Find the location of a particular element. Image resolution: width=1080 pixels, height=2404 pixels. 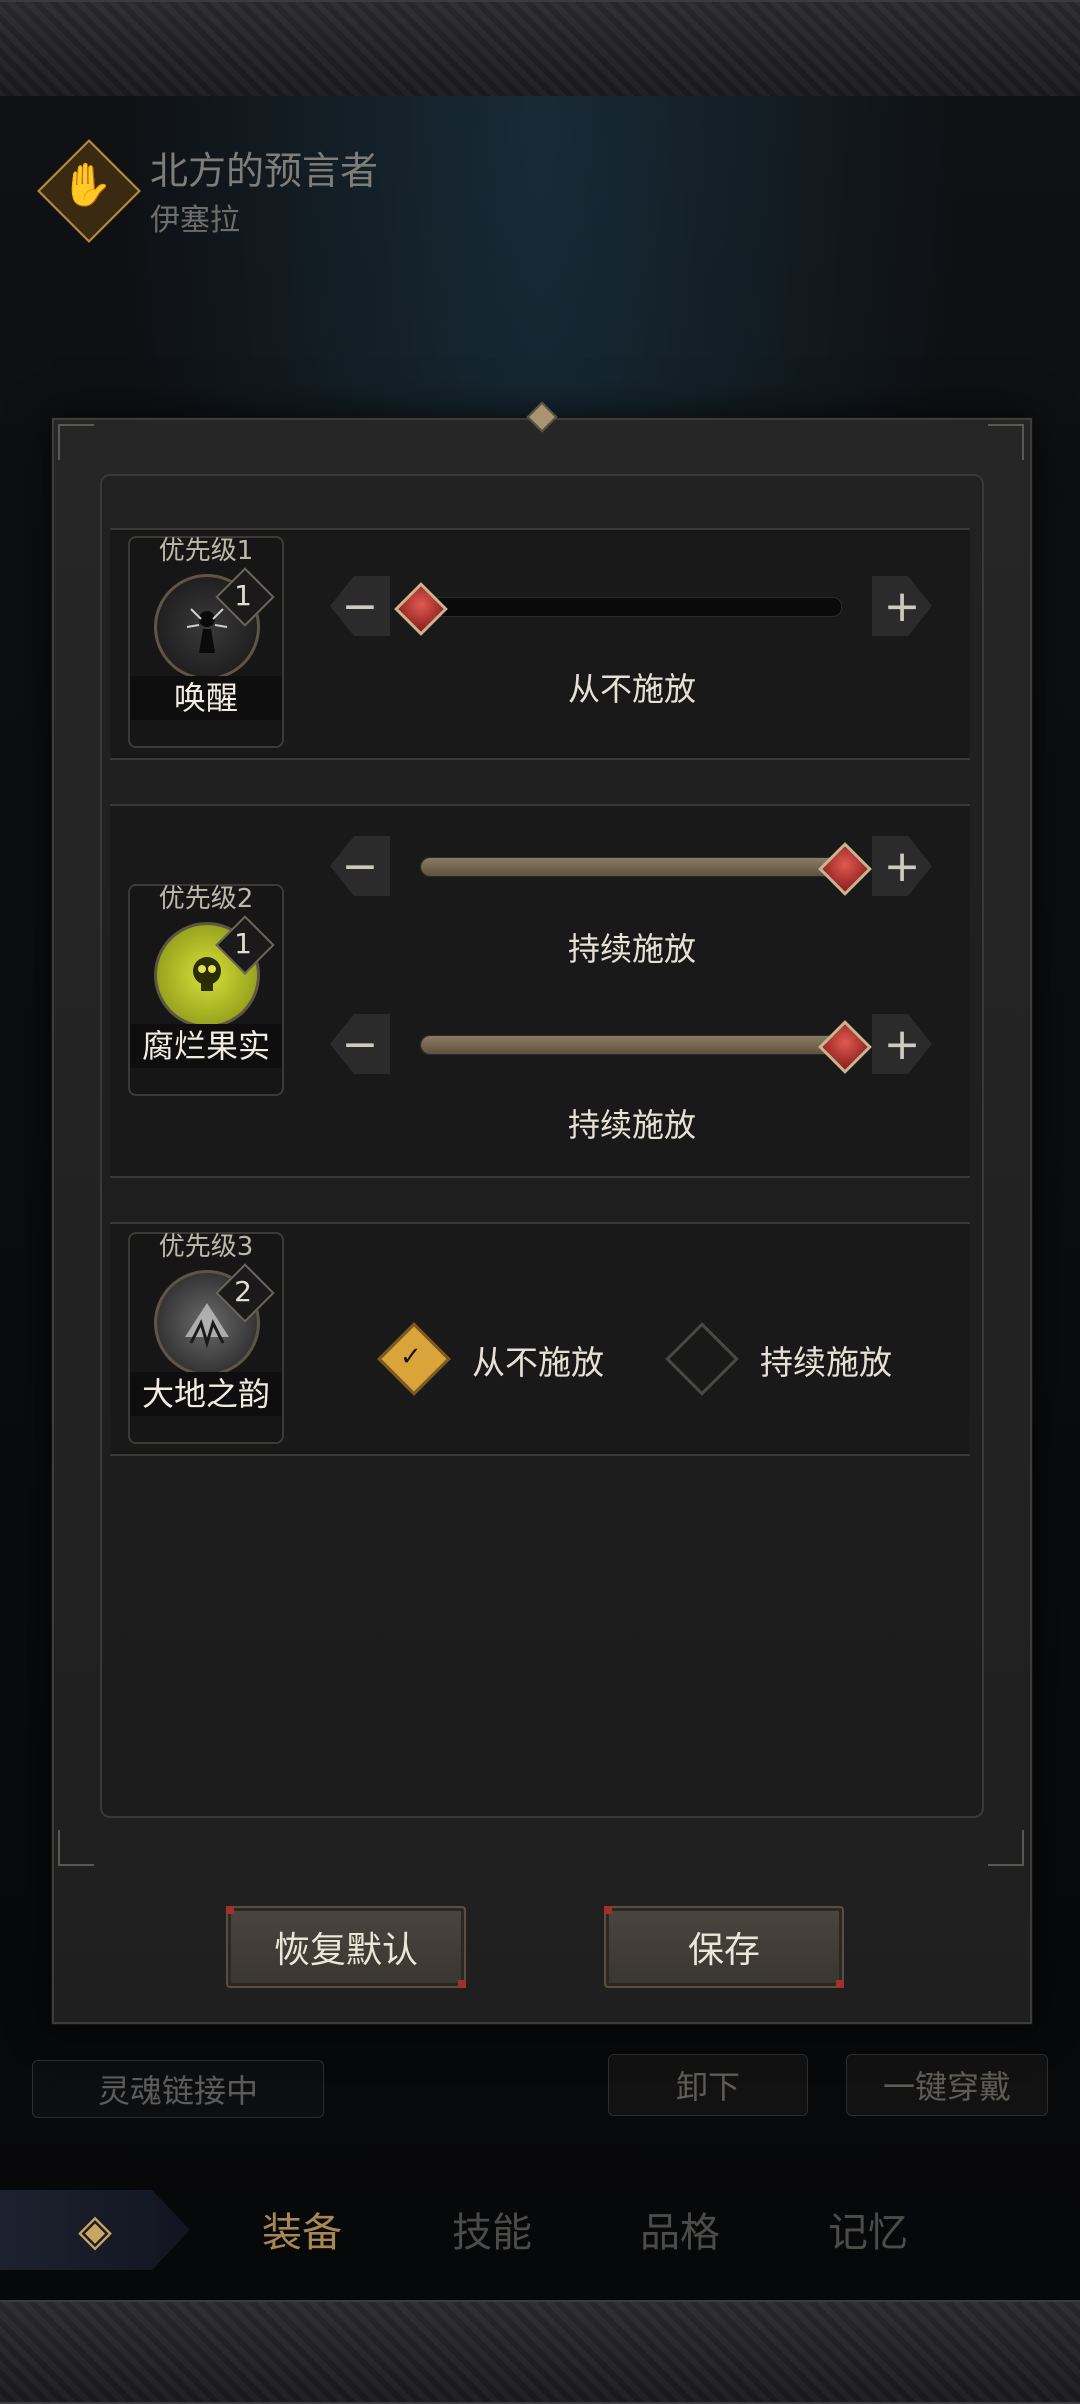

tab-equipment: 装备 is located at coordinates (302, 2229).